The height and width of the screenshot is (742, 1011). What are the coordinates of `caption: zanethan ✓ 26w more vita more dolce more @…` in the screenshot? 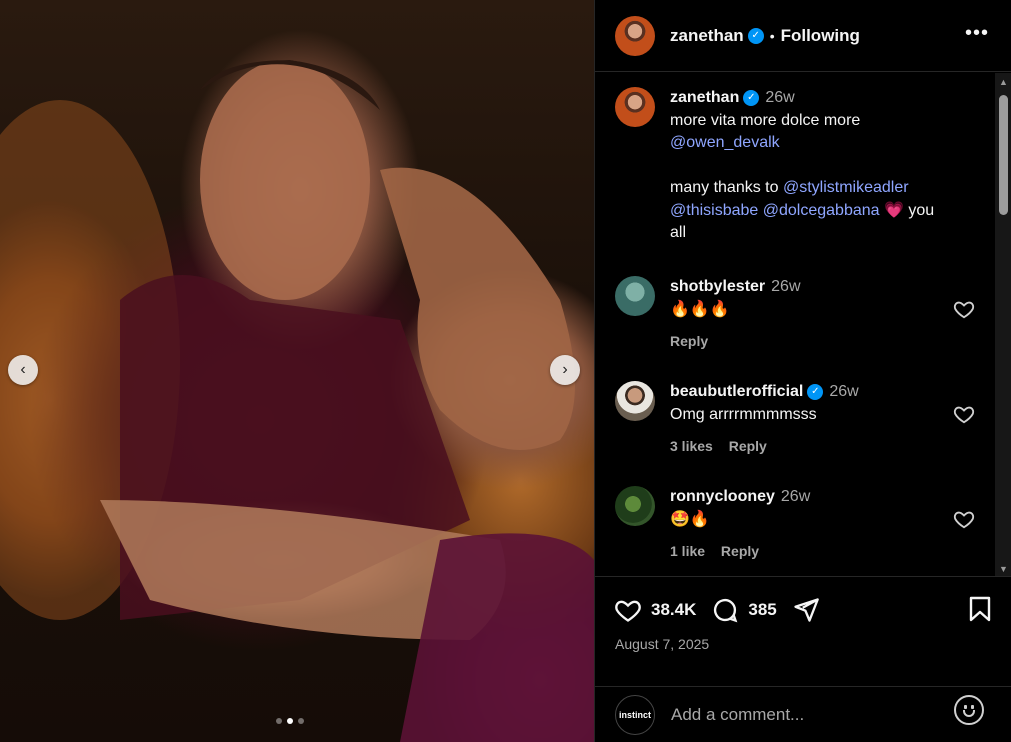 It's located at (792, 166).